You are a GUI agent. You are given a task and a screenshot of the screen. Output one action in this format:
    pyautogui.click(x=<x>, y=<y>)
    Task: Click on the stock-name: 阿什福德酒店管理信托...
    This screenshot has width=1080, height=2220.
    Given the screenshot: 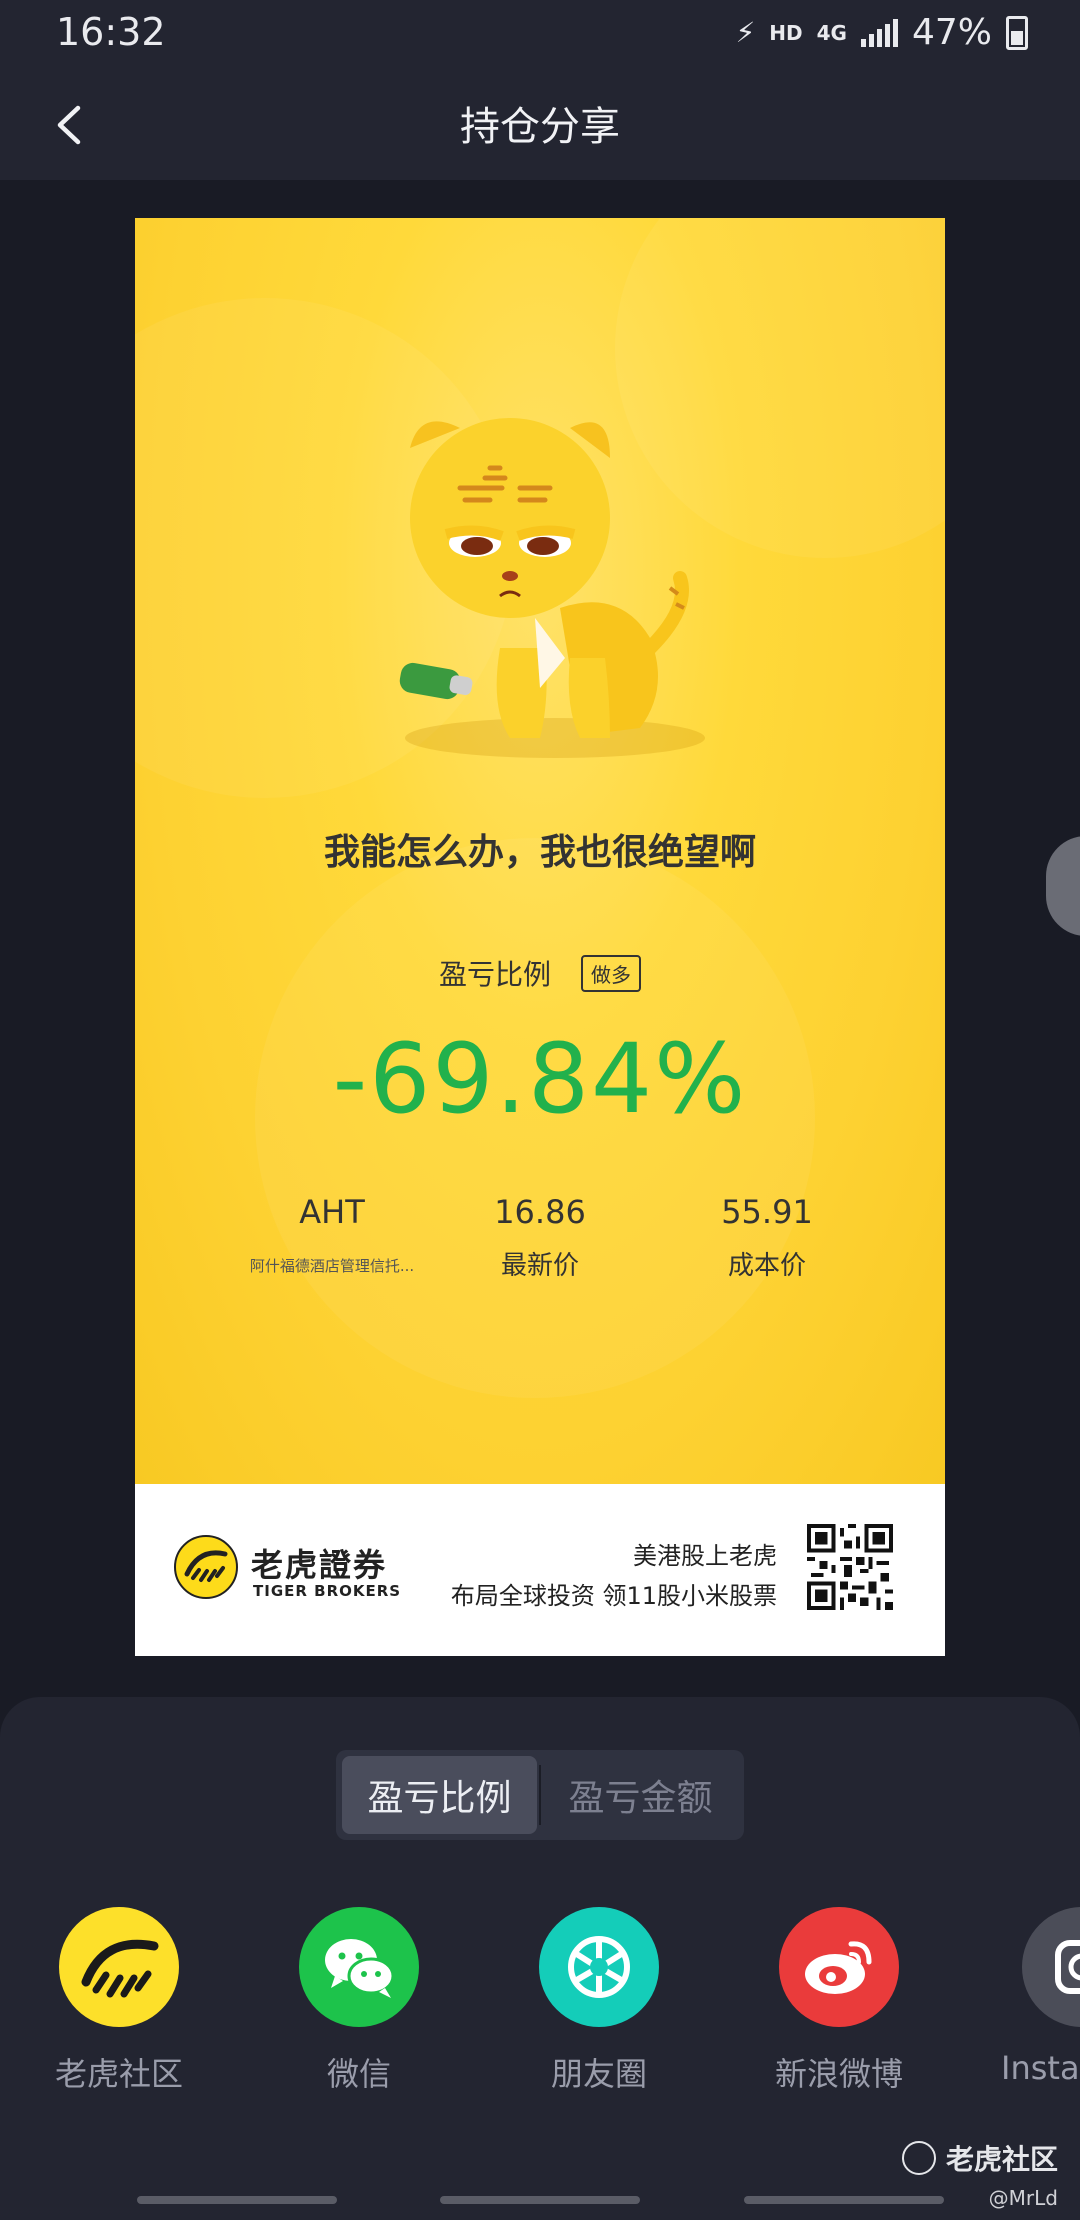 What is the action you would take?
    pyautogui.click(x=332, y=1266)
    